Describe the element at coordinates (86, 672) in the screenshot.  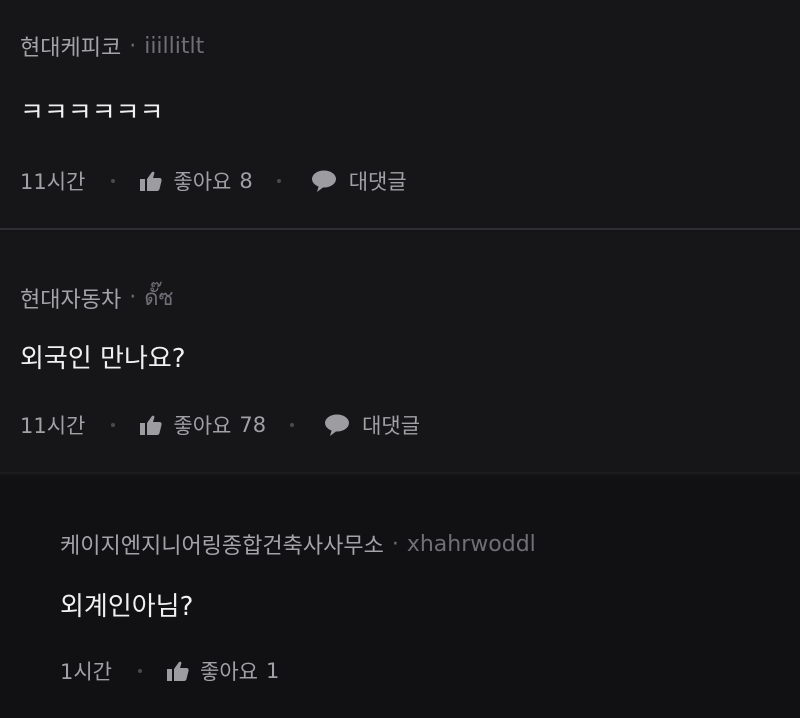
I see `comment-time: 1시간` at that location.